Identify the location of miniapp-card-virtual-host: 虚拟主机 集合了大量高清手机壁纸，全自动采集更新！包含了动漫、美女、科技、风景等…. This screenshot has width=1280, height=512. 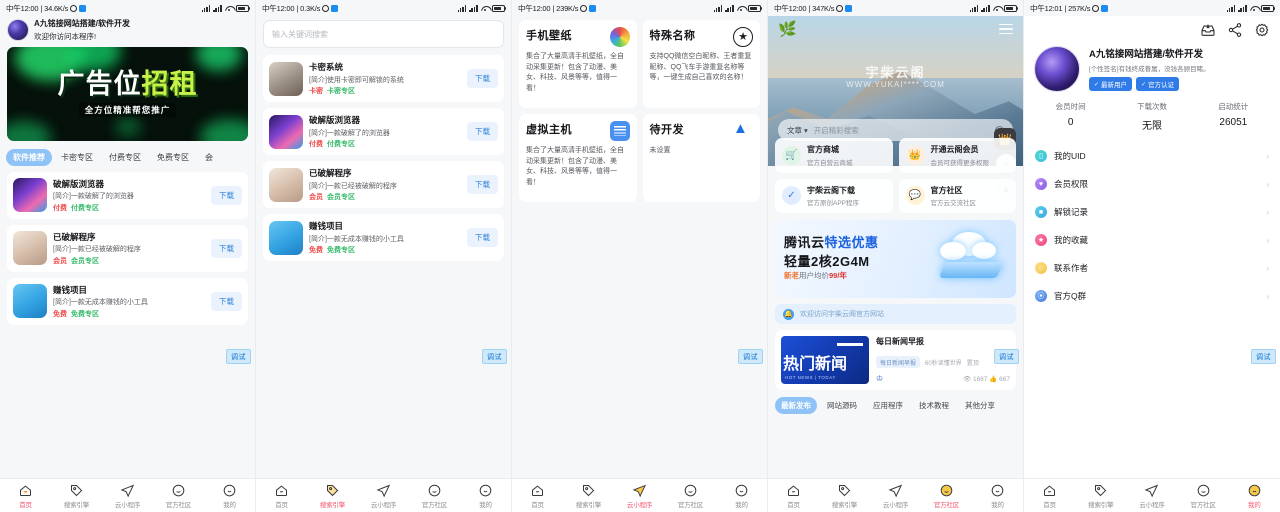
(578, 158).